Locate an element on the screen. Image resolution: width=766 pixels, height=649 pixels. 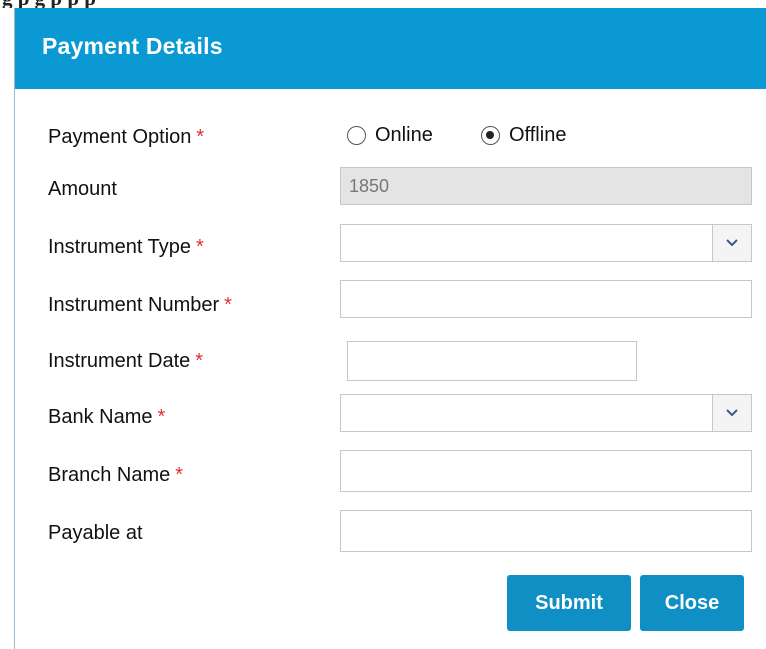
instrument-number-label: Instrument Number * is located at coordinates (140, 305).